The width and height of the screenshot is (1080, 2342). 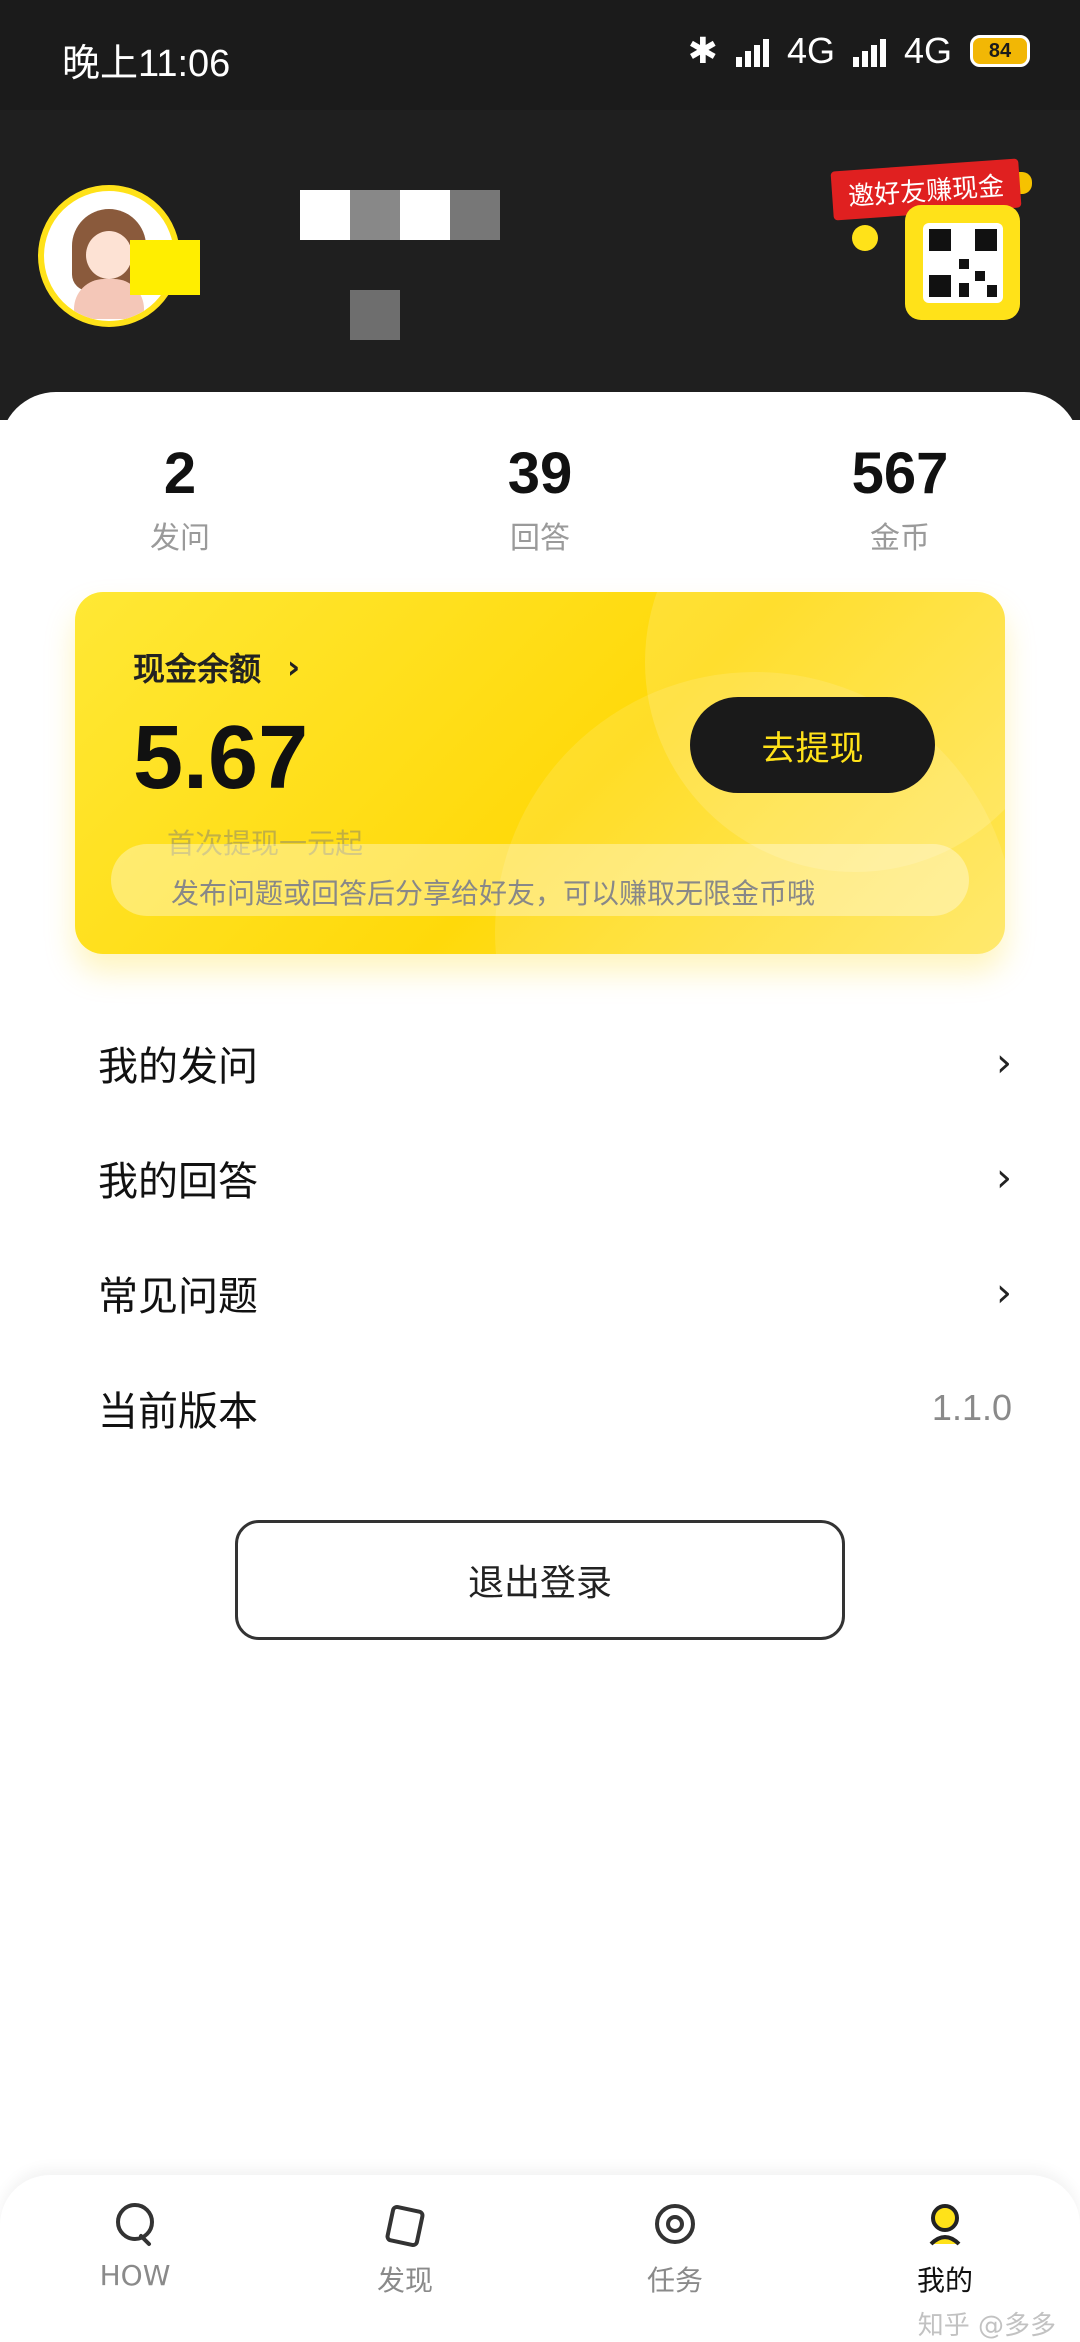 What do you see at coordinates (493, 893) in the screenshot?
I see `share-tip-text: 发布问题或回答后分享给好友，可以赚取无限金币哦` at bounding box center [493, 893].